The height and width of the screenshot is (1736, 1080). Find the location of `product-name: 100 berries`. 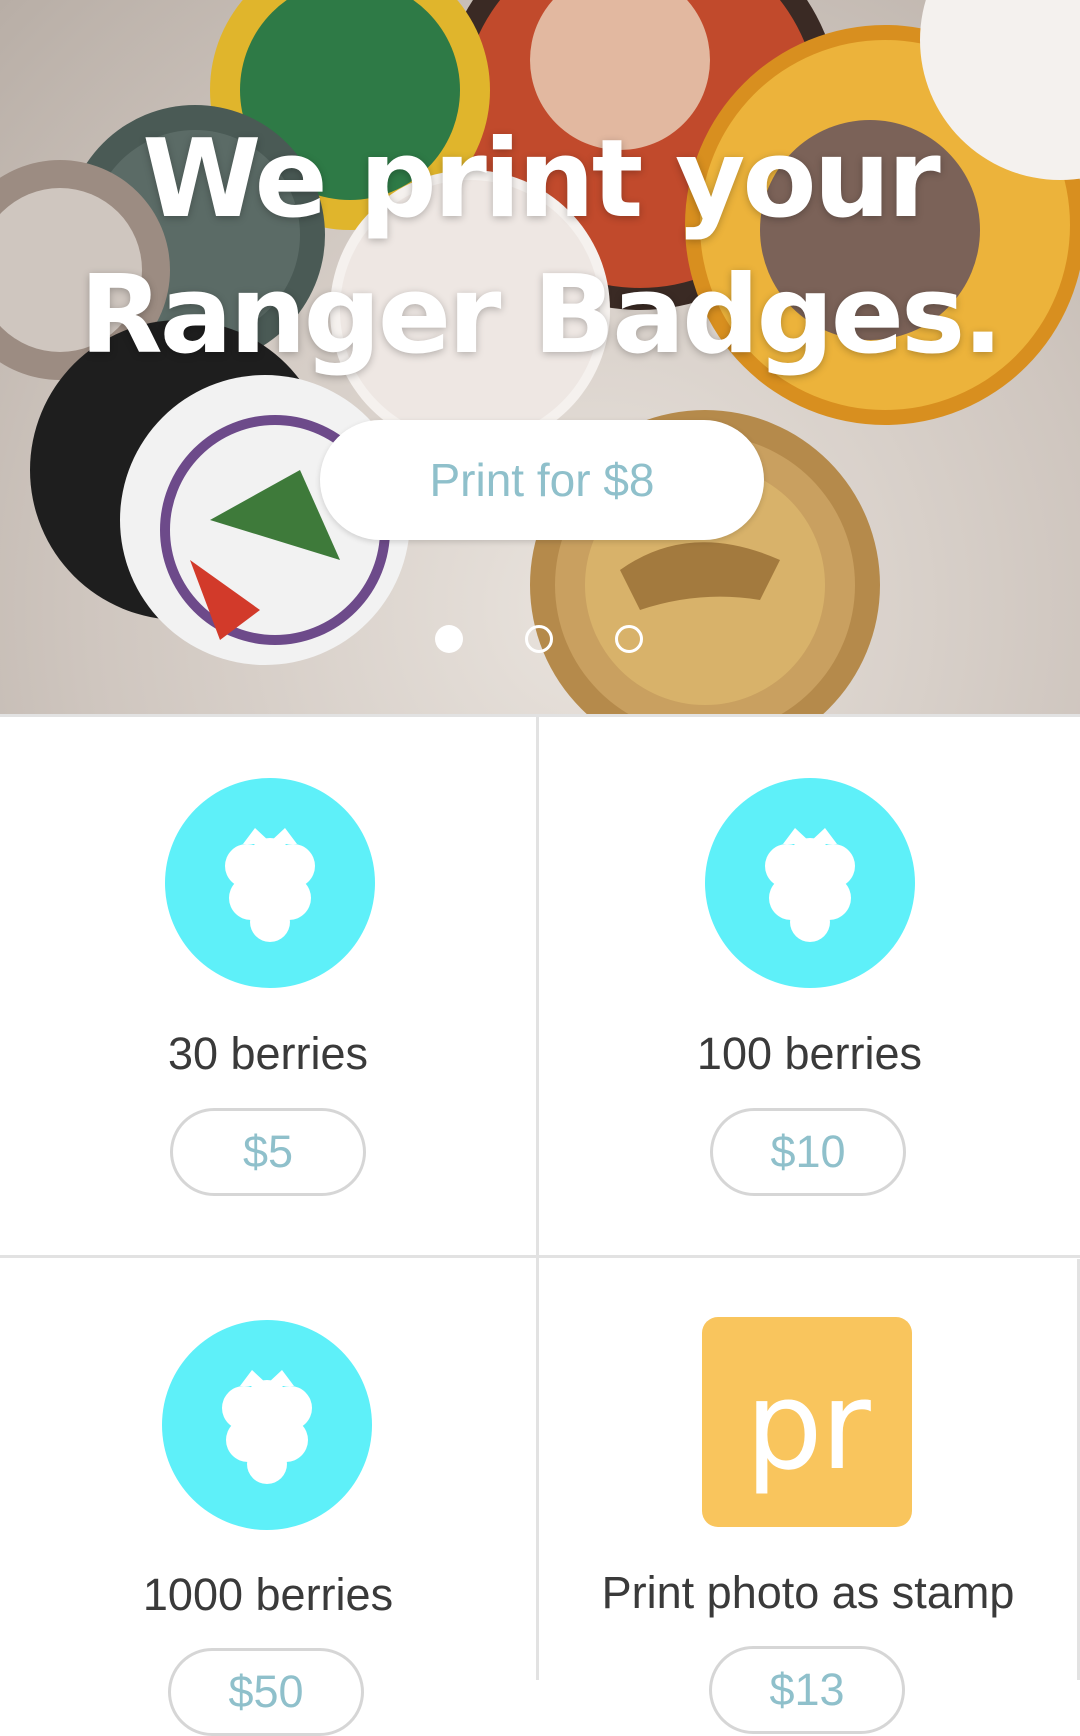

product-name: 100 berries is located at coordinates (809, 1053).